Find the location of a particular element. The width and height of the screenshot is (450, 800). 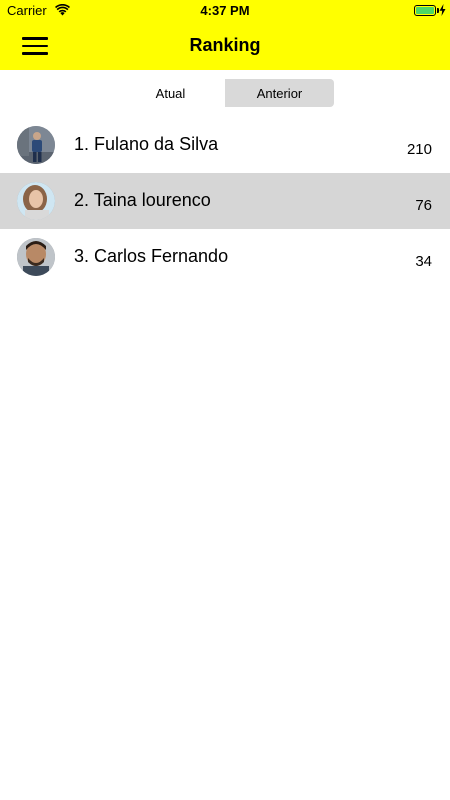

ranking-row: 2. Taina lourenco 76 is located at coordinates (225, 201).